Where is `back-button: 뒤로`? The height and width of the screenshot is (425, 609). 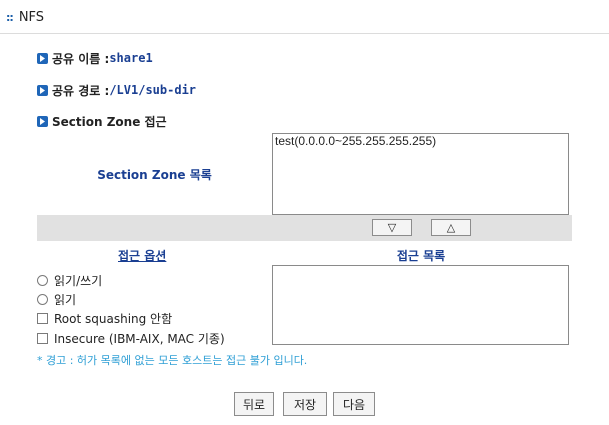 back-button: 뒤로 is located at coordinates (254, 404).